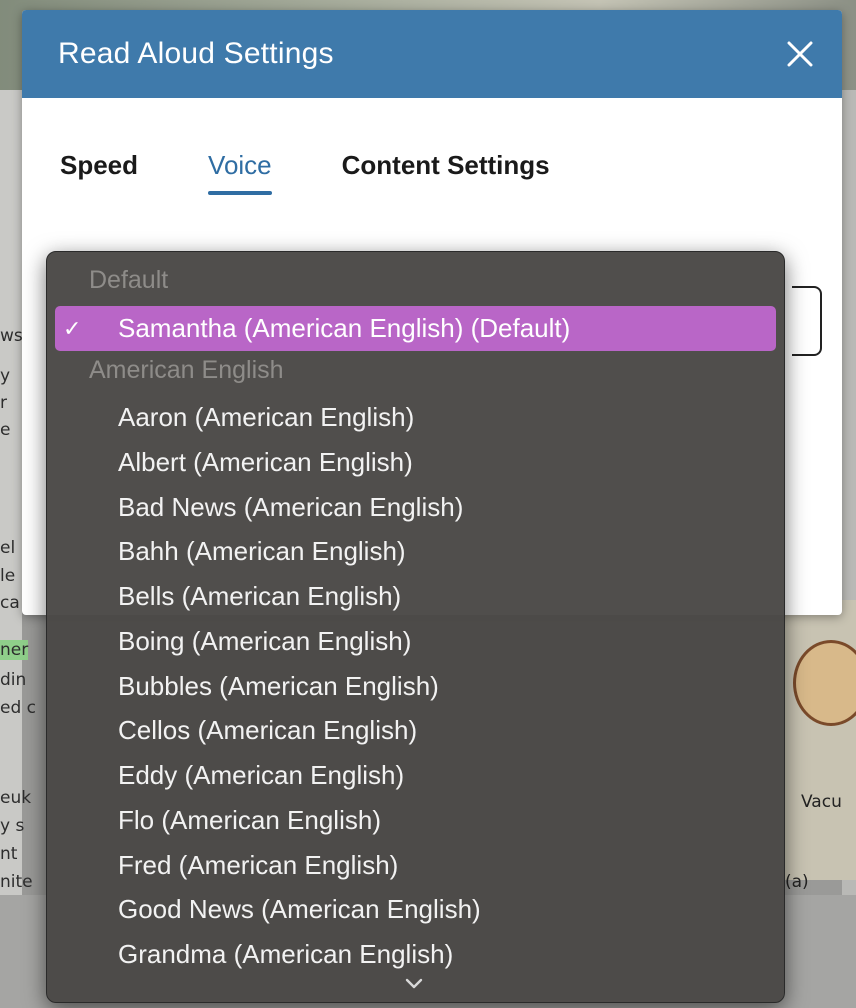 This screenshot has height=1008, width=856. What do you see at coordinates (415, 596) in the screenshot?
I see `voice-option: Bells (American English)` at bounding box center [415, 596].